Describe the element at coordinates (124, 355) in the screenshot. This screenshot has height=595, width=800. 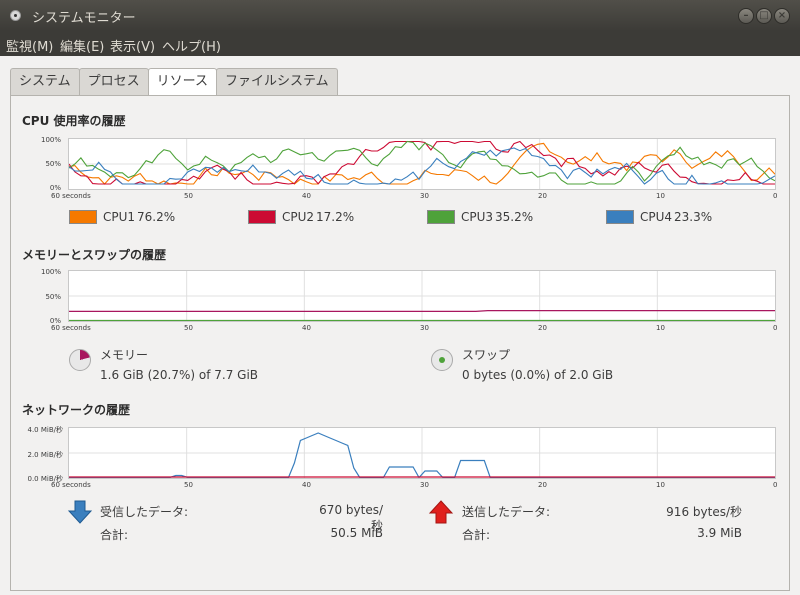
I see `memory-label: メモリー` at that location.